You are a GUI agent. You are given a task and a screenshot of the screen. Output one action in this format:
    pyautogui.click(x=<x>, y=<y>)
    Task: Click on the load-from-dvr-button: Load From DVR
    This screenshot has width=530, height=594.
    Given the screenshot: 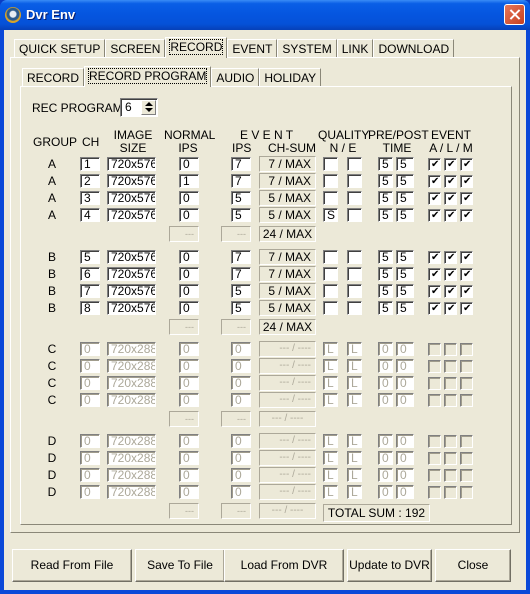 What is the action you would take?
    pyautogui.click(x=284, y=565)
    